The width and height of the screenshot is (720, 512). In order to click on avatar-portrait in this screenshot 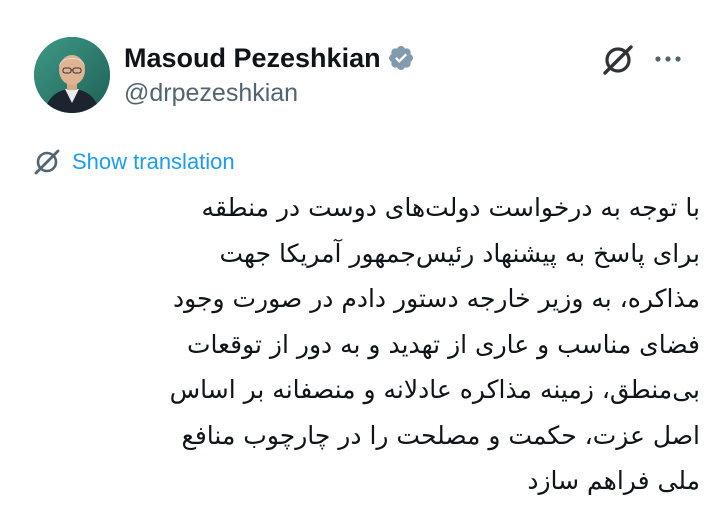, I will do `click(72, 75)`.